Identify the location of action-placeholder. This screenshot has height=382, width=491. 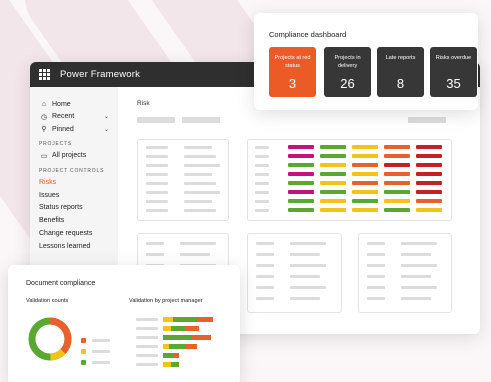
(427, 120).